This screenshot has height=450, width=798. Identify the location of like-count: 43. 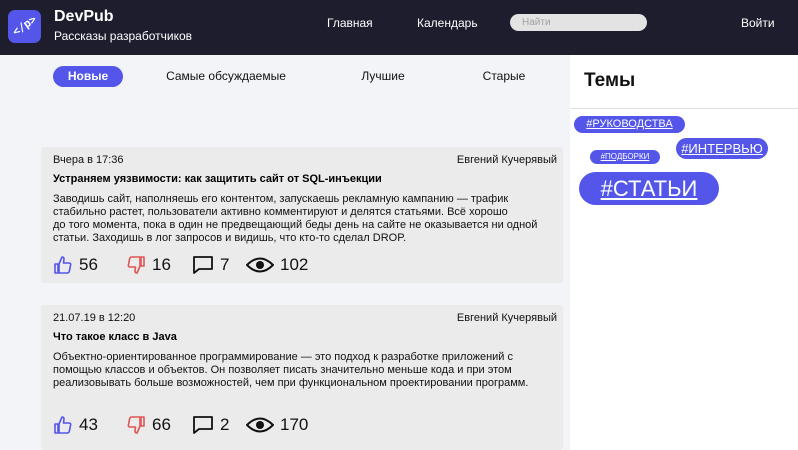
(88, 424).